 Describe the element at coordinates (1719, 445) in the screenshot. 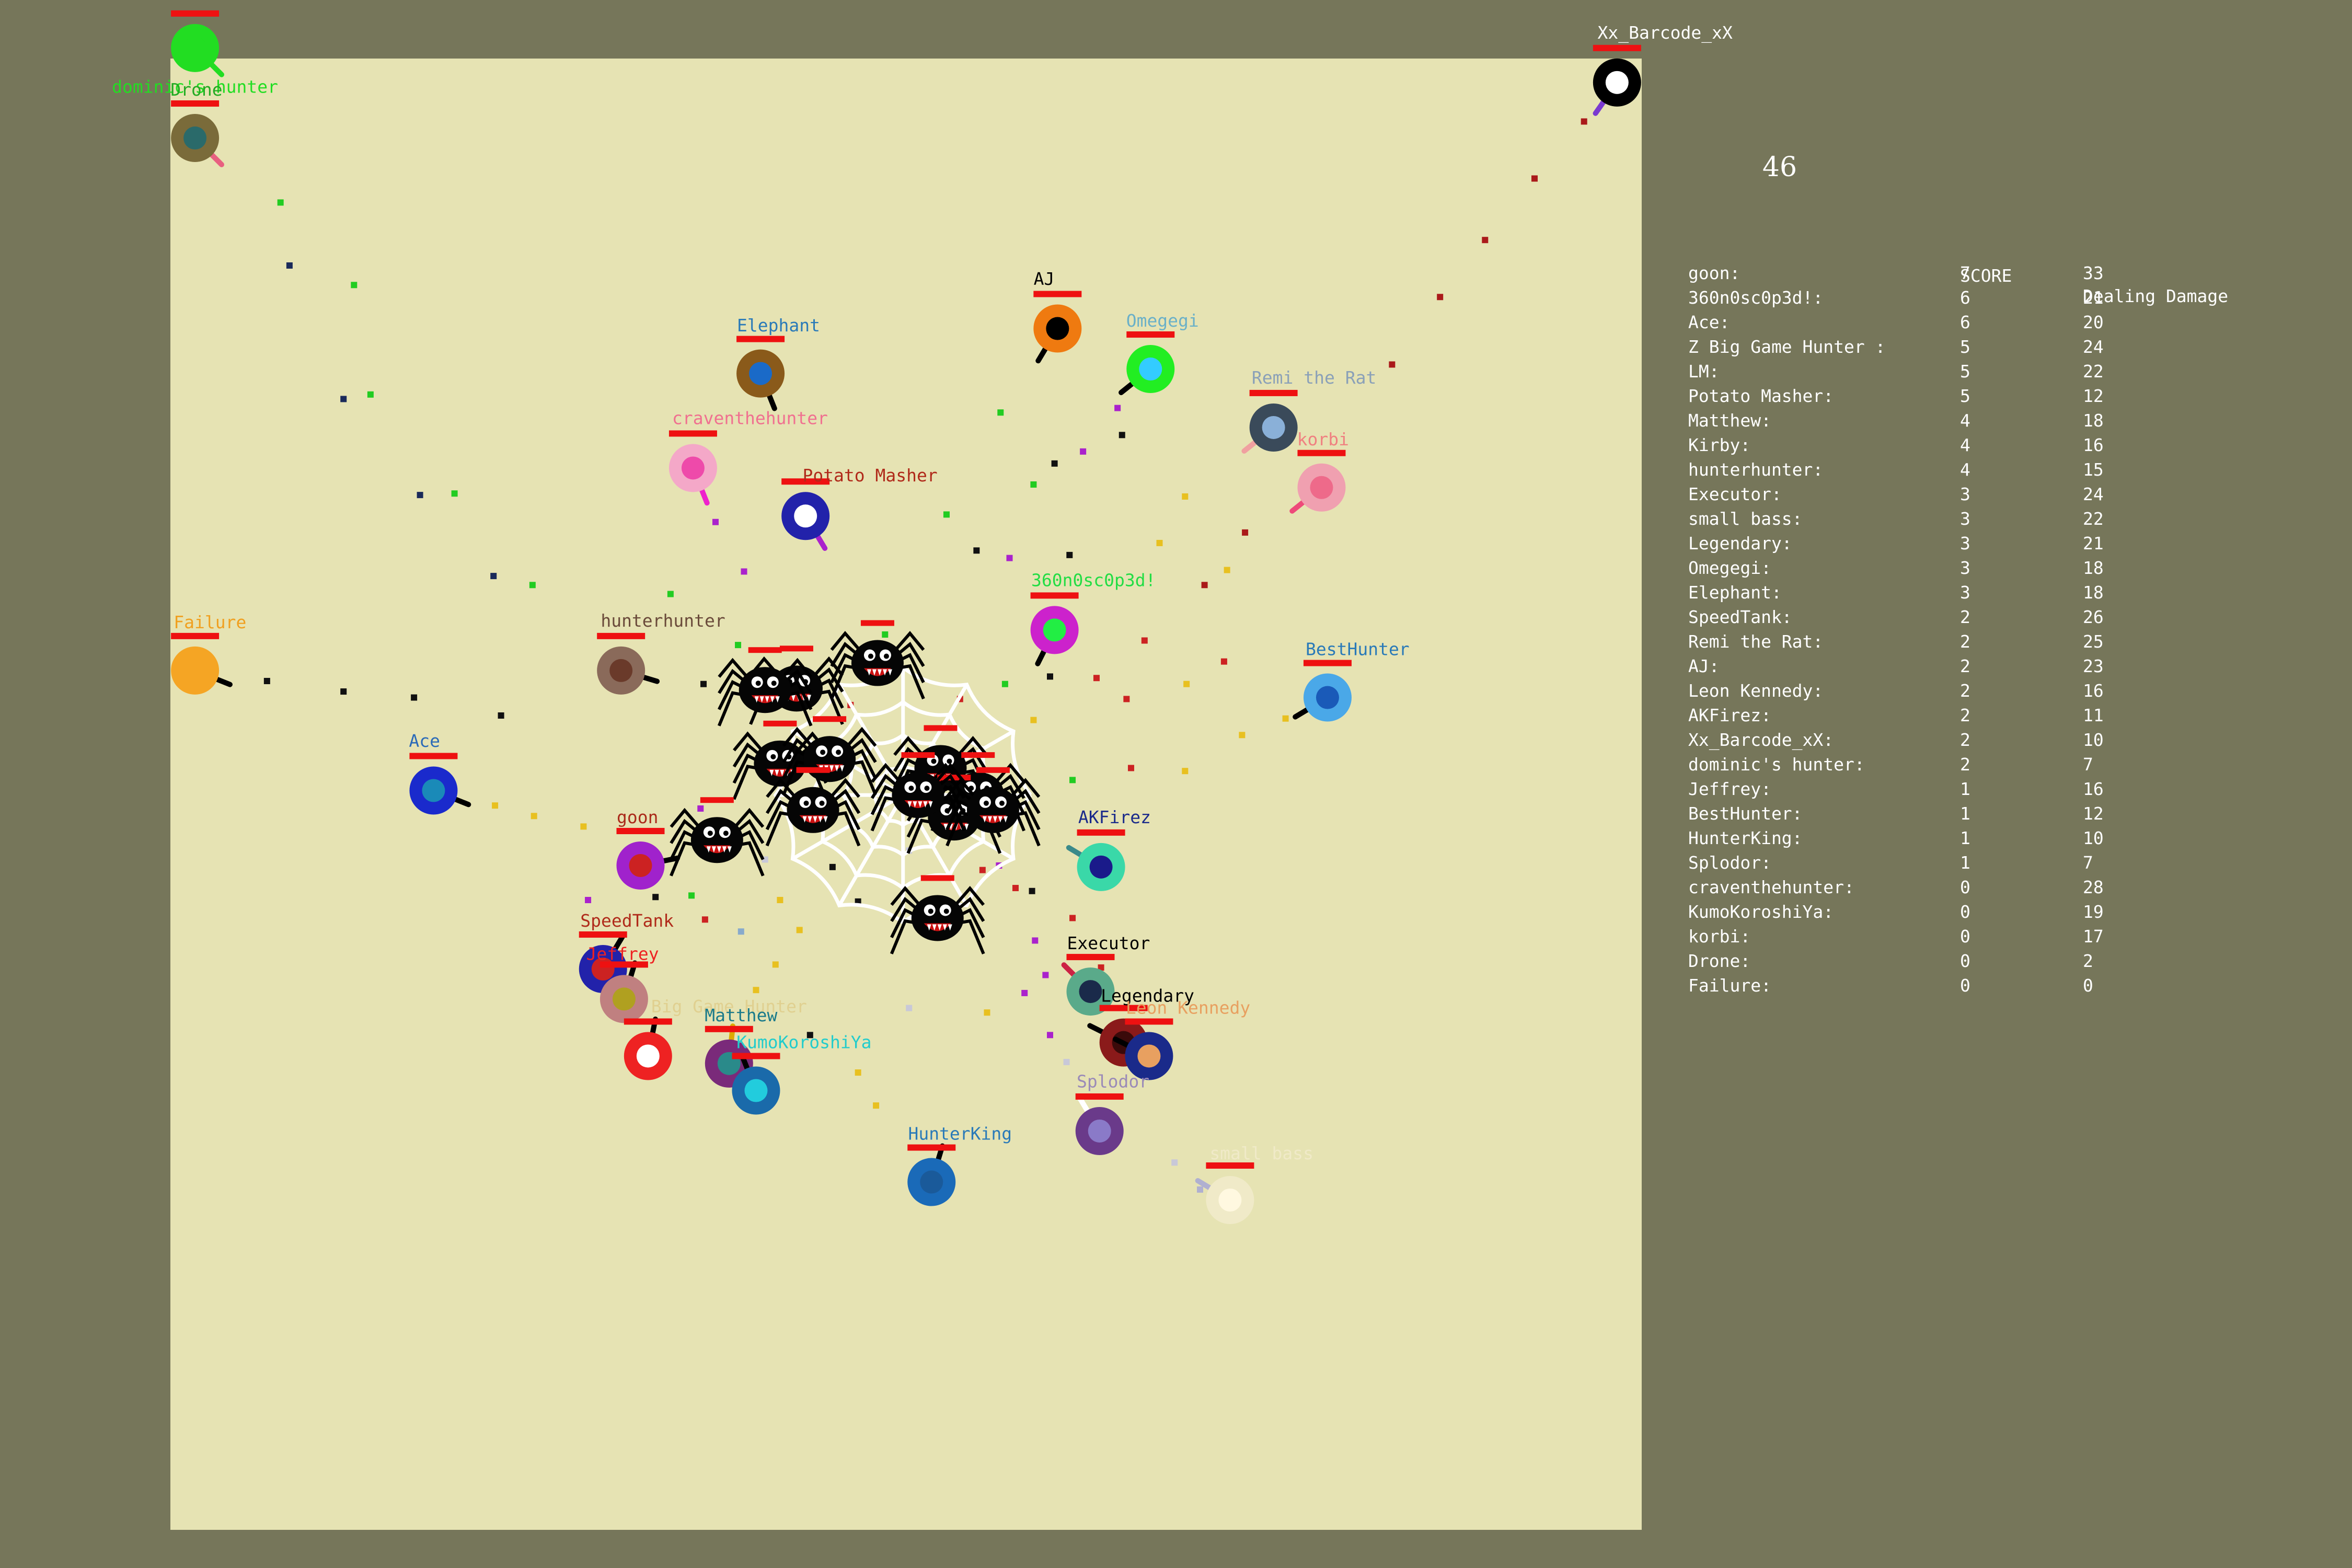

I see `row-player-name: Kirby:` at that location.